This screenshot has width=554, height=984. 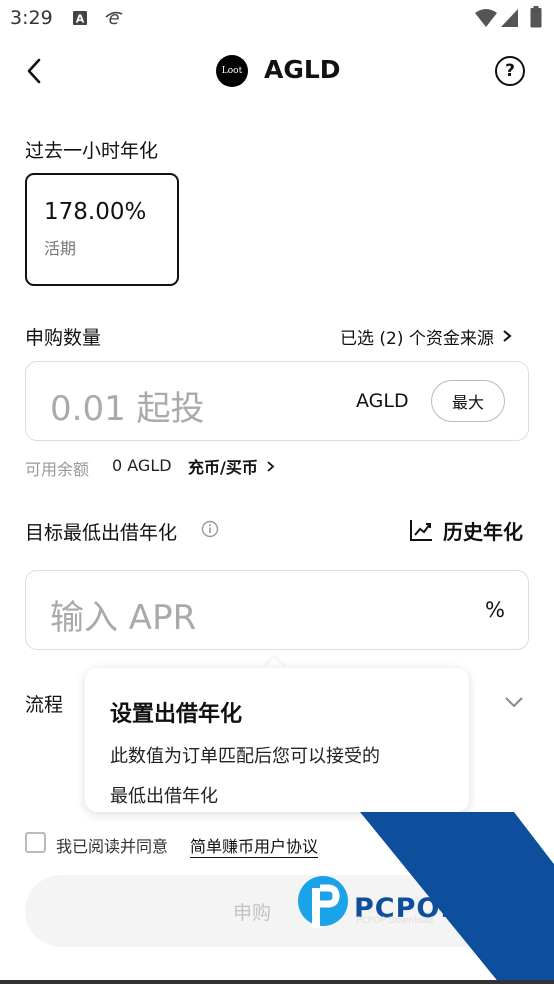 I want to click on agreement-checkbox, so click(x=35, y=842).